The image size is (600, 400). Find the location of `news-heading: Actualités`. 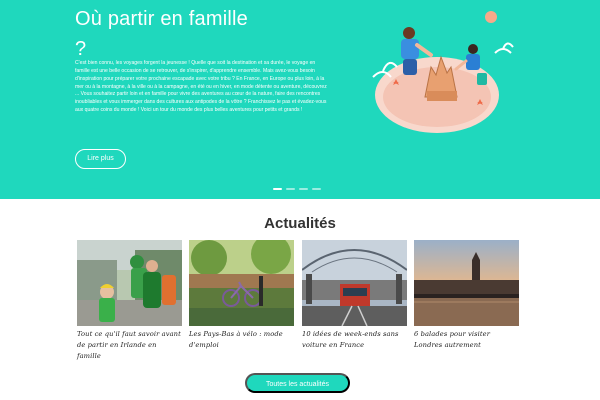

news-heading: Actualités is located at coordinates (300, 223).